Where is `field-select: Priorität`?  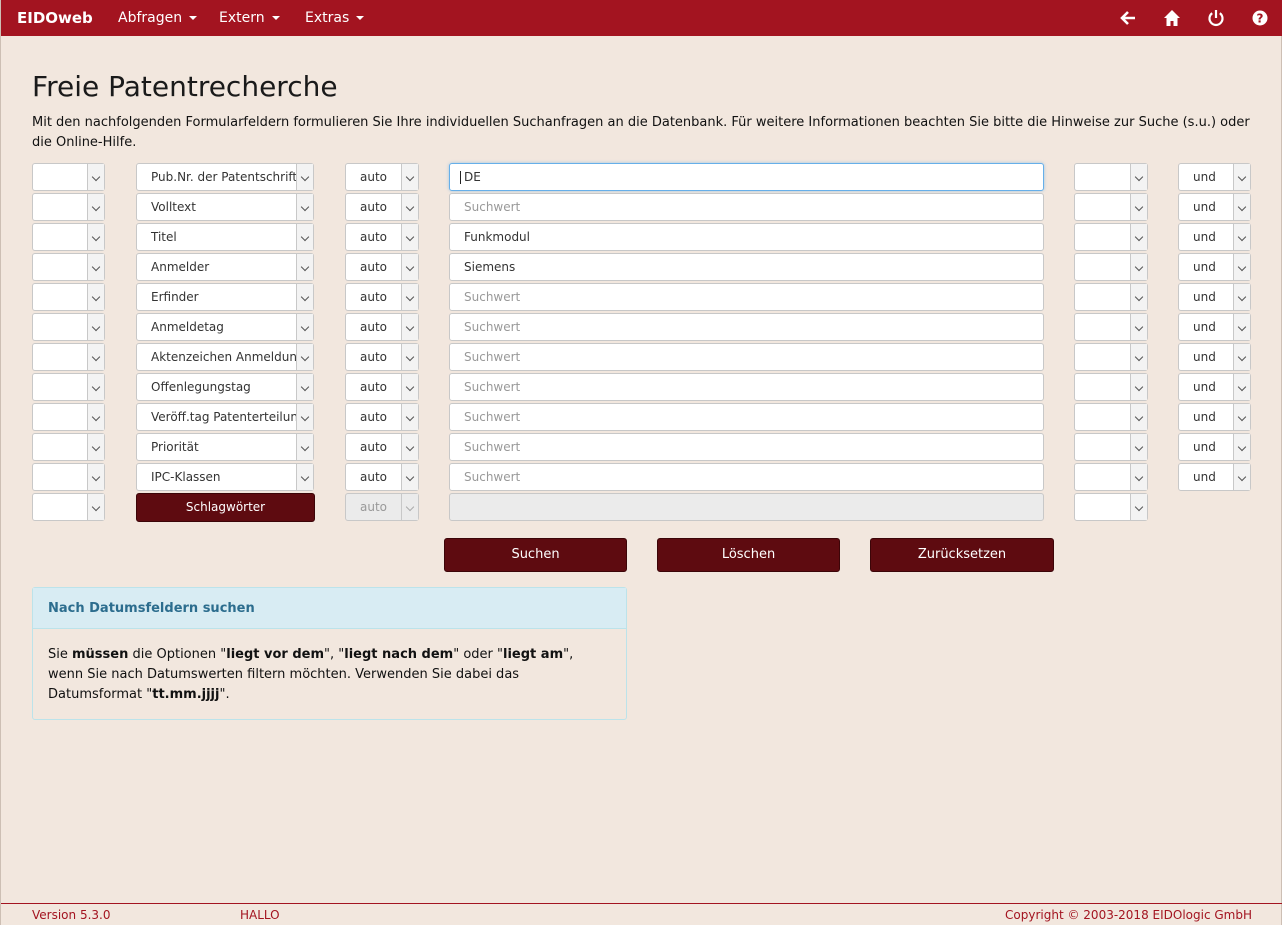 field-select: Priorität is located at coordinates (225, 447).